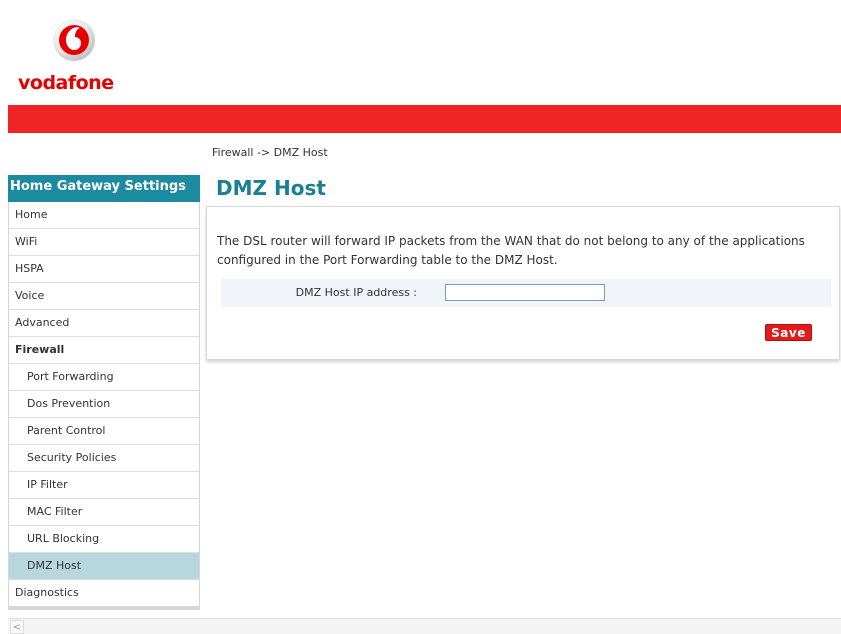  I want to click on sidebar-header: Home Gateway Settings, so click(104, 188).